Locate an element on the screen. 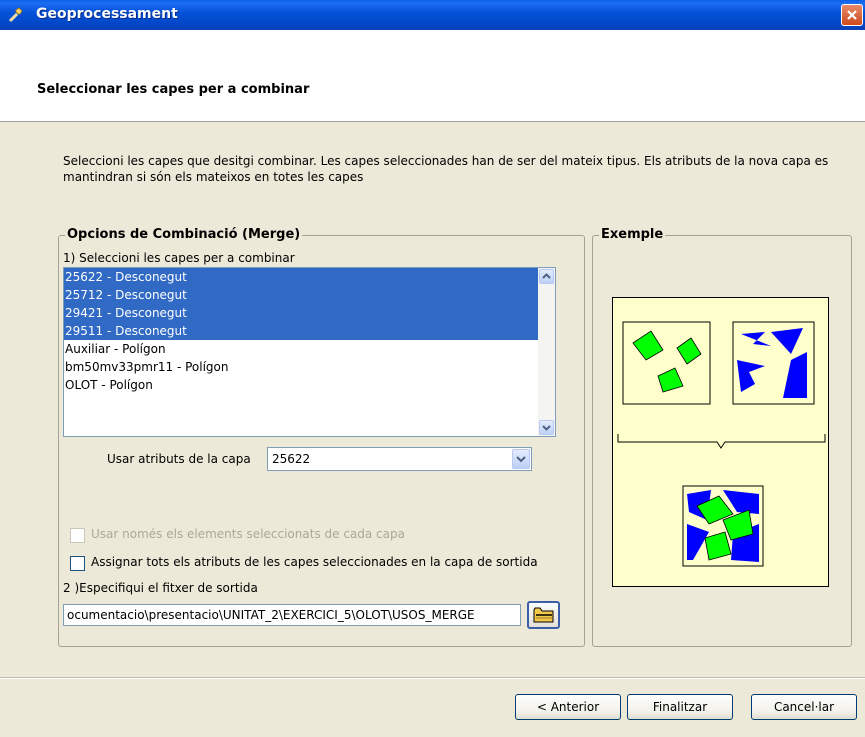 Image resolution: width=865 pixels, height=737 pixels. wizard-header: Seleccionar les capes per a combinar is located at coordinates (432, 76).